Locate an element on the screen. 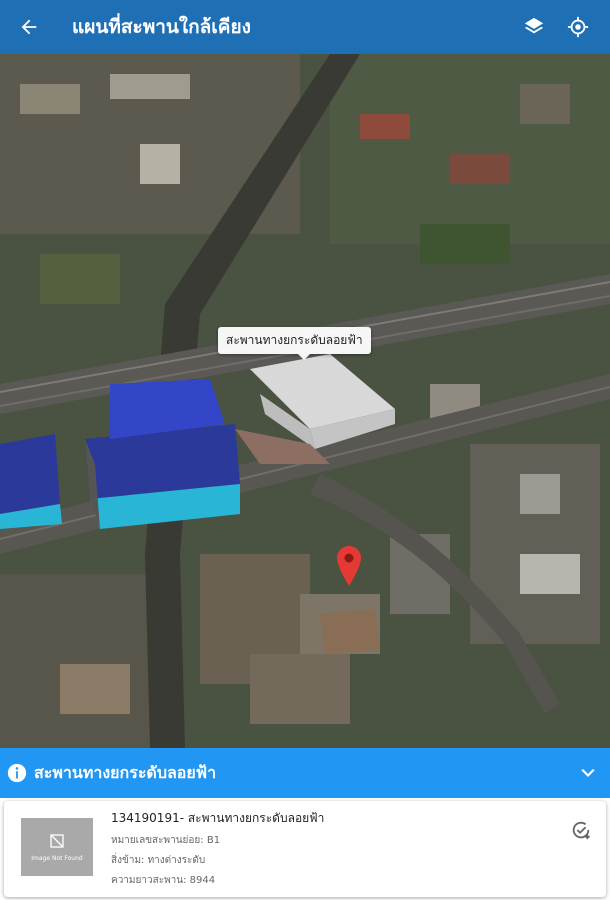 This screenshot has height=900, width=610. layers-button is located at coordinates (534, 27).